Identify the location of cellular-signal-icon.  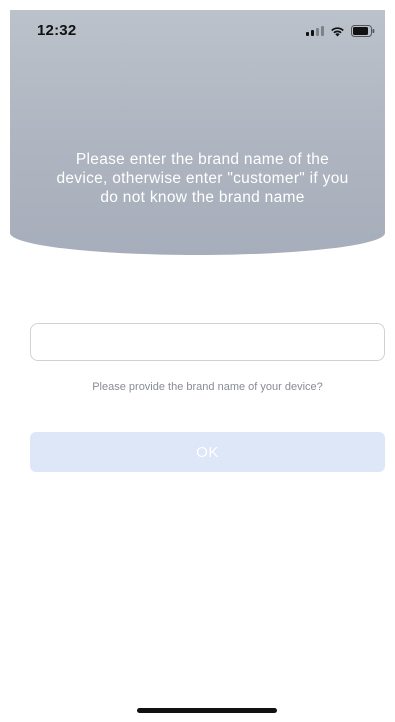
(315, 31).